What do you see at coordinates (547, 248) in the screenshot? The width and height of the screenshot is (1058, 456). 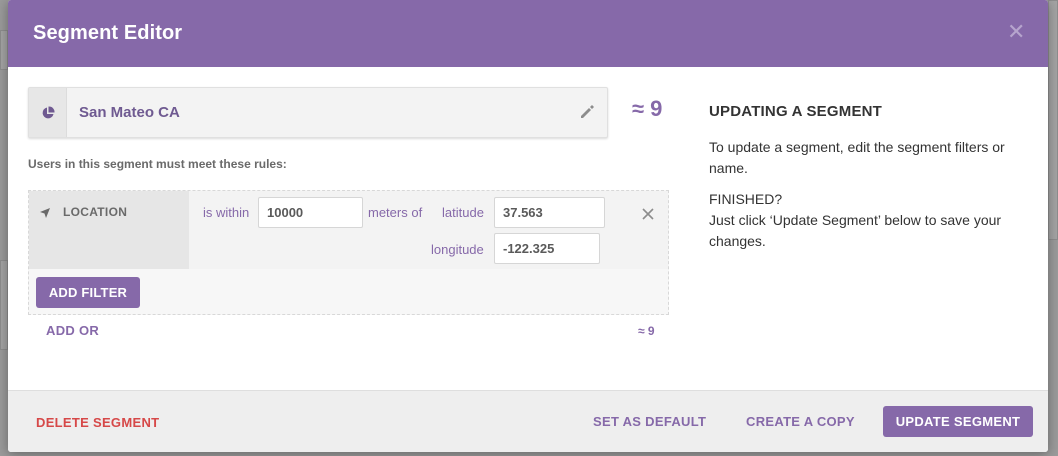 I see `longitude-input: -122.325` at bounding box center [547, 248].